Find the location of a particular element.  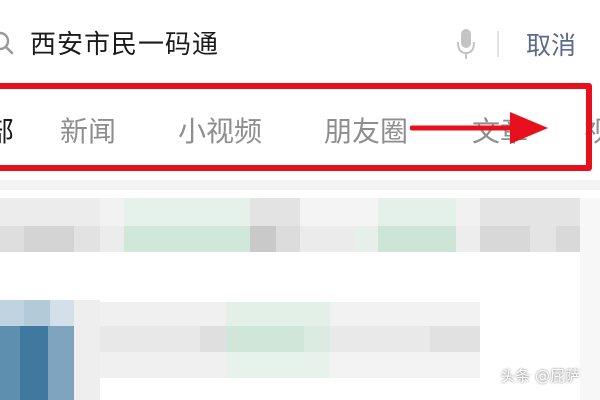

tab-articles: 文章 is located at coordinates (500, 130).